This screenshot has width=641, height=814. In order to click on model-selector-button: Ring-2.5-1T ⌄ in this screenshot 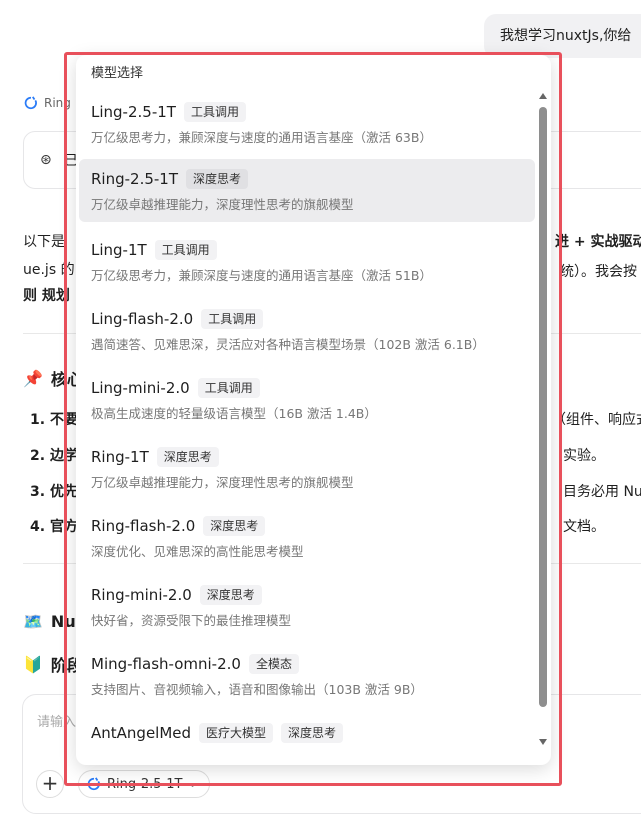, I will do `click(144, 784)`.